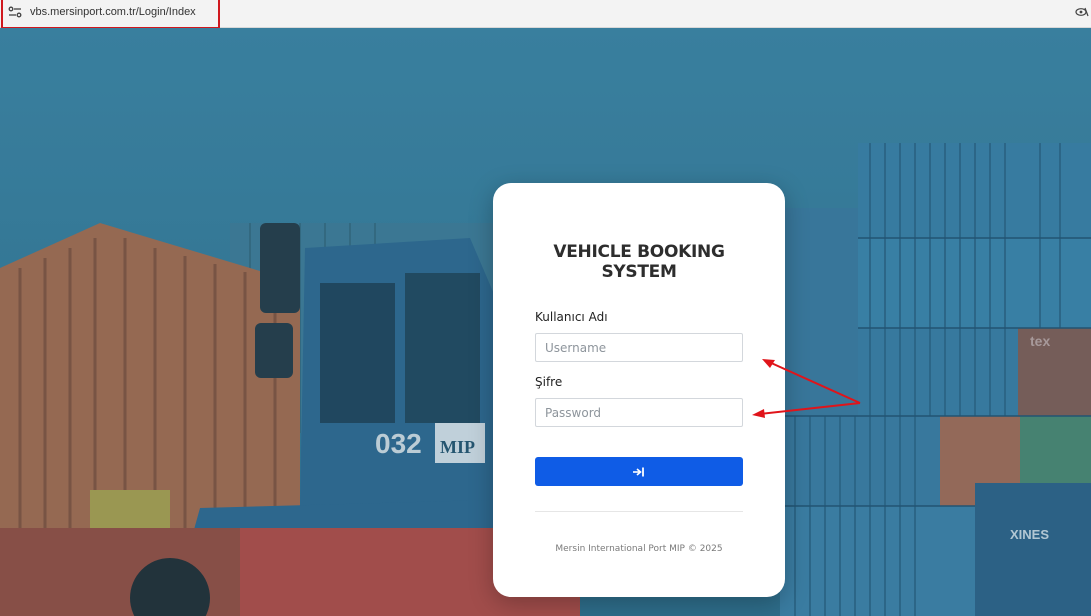 This screenshot has height=616, width=1091. What do you see at coordinates (639, 511) in the screenshot?
I see `card-divider` at bounding box center [639, 511].